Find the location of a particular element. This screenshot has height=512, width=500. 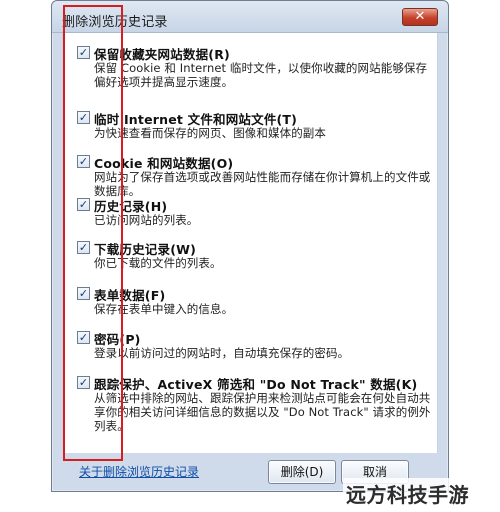

tracking-protection-checkbox: ✓ is located at coordinates (83, 382).